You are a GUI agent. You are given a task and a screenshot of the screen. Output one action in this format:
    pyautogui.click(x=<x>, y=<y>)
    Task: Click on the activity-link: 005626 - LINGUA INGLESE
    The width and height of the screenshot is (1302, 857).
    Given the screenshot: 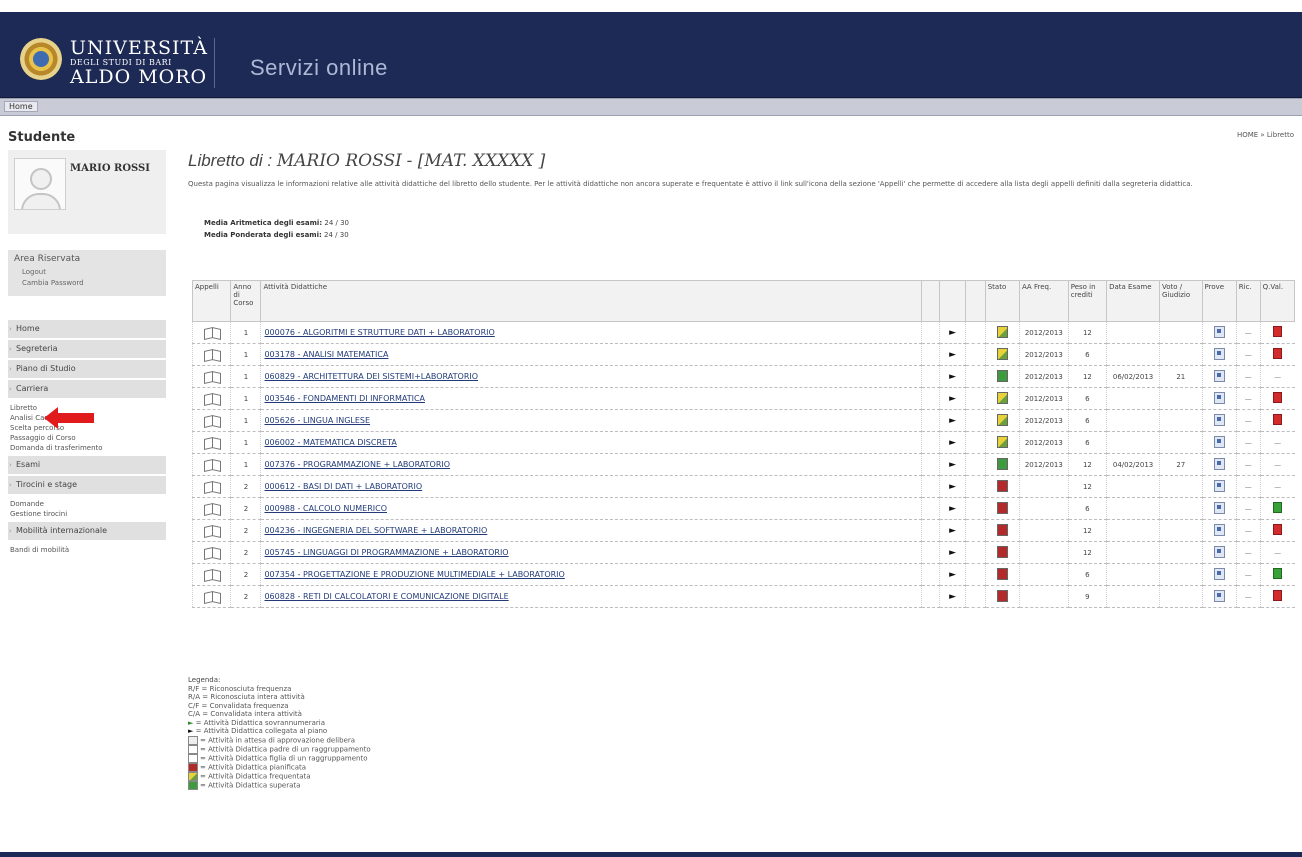 What is the action you would take?
    pyautogui.click(x=317, y=420)
    